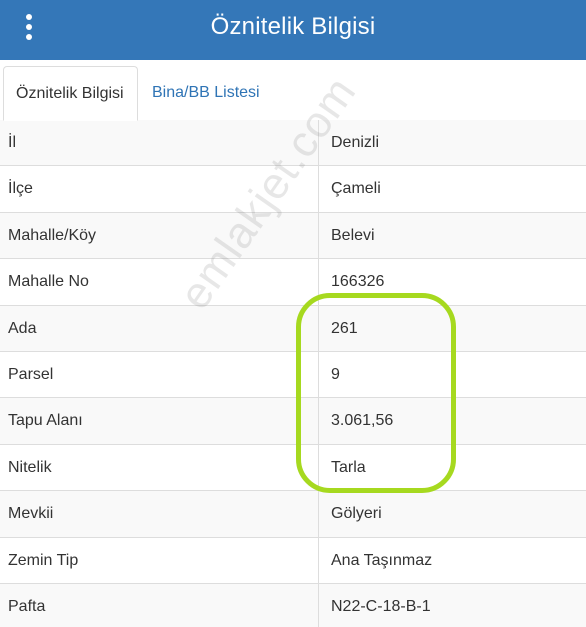 Image resolution: width=586 pixels, height=627 pixels. Describe the element at coordinates (30, 467) in the screenshot. I see `row-label: Nitelik` at that location.